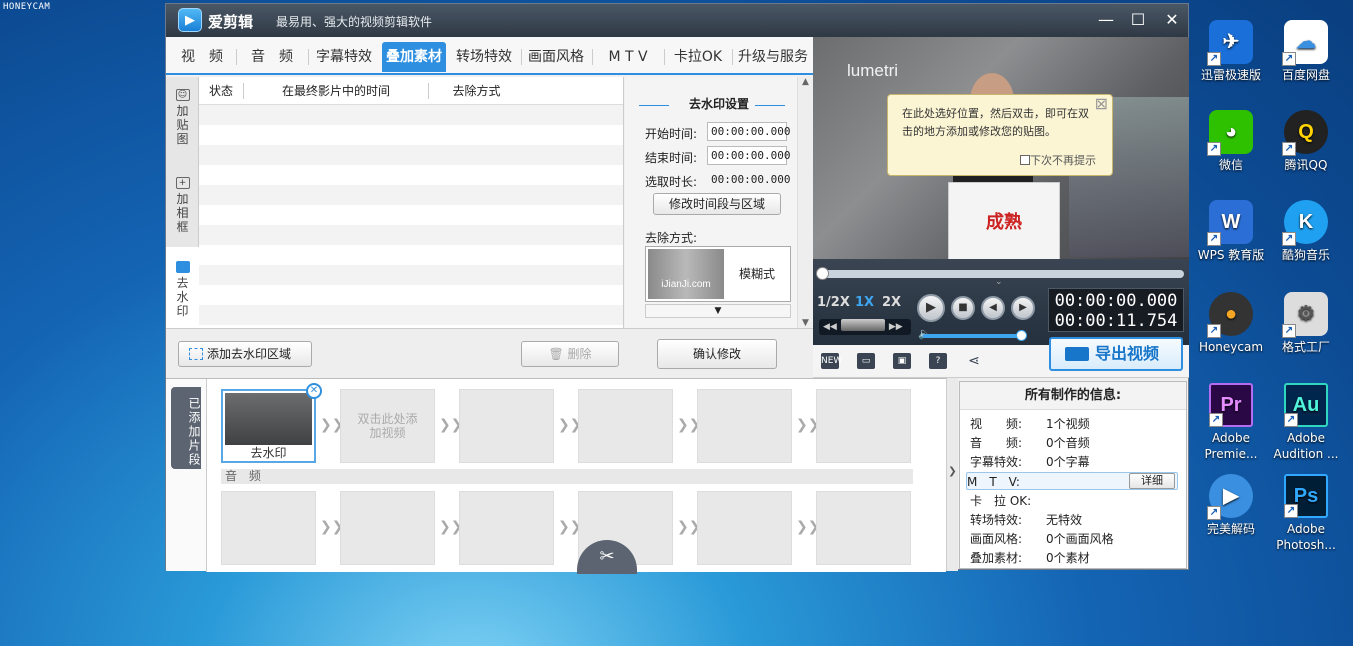 Image resolution: width=1353 pixels, height=646 pixels. Describe the element at coordinates (182, 119) in the screenshot. I see `side-tab-add-sticker: ☺ 加贴图` at that location.